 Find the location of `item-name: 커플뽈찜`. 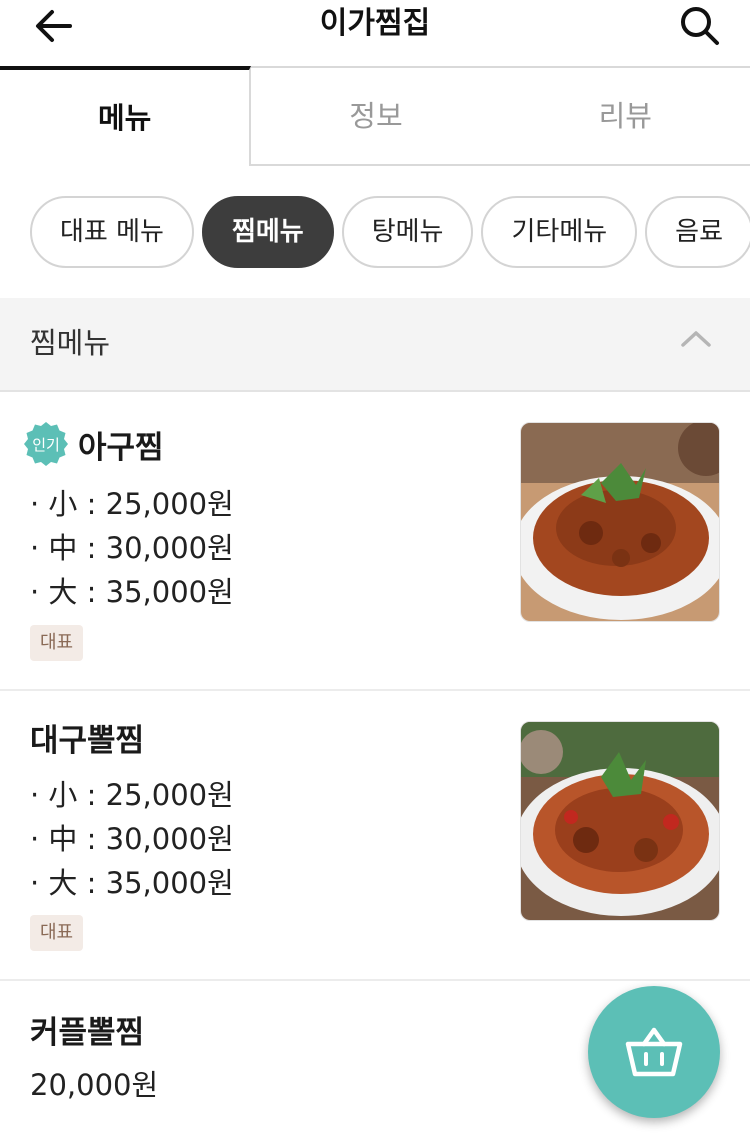

item-name: 커플뽈찜 is located at coordinates (87, 1033).